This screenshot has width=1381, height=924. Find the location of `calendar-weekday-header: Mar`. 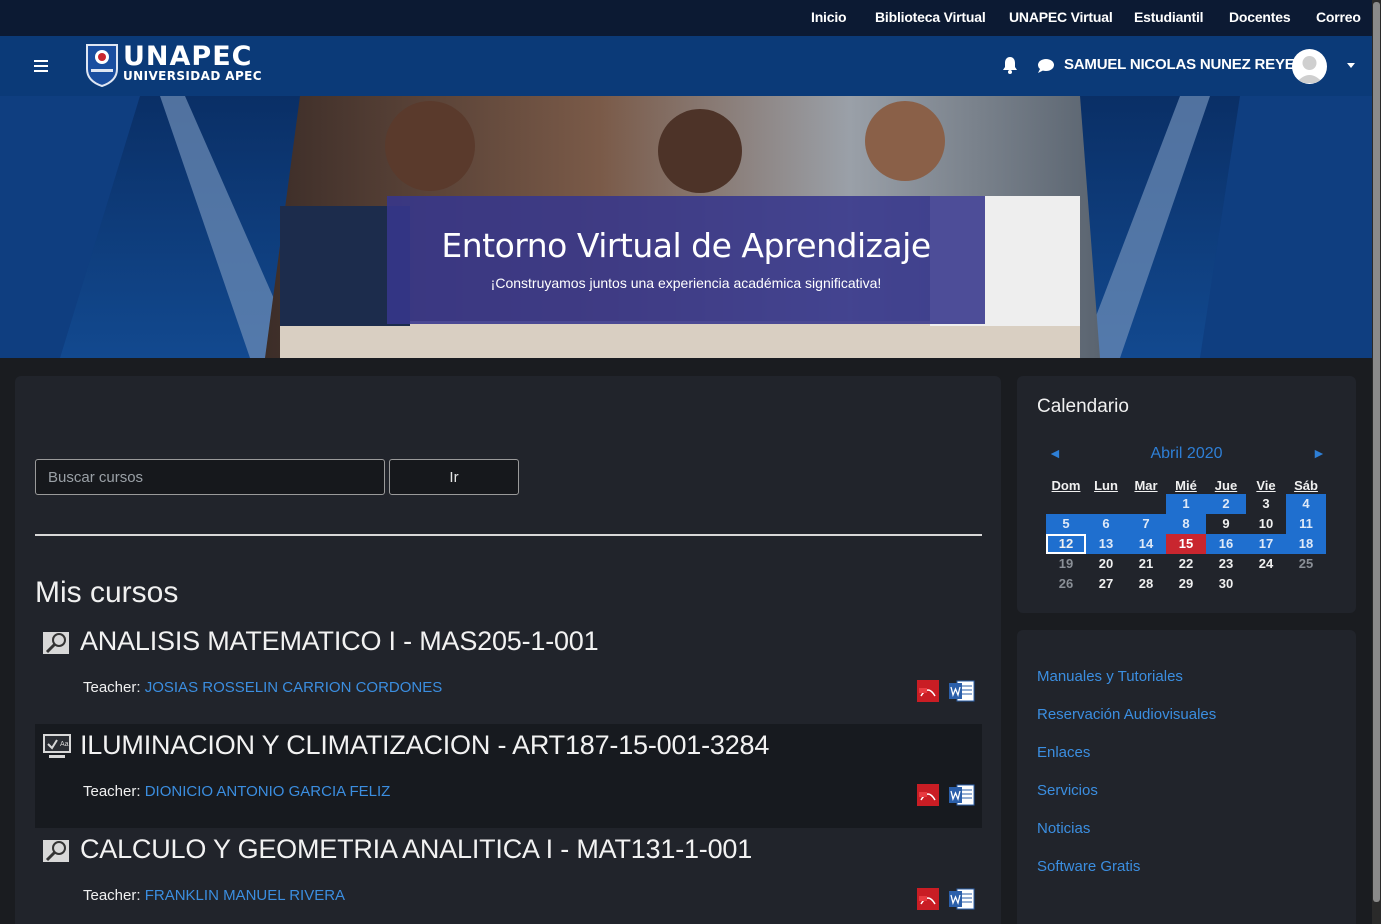

calendar-weekday-header: Mar is located at coordinates (1146, 485).